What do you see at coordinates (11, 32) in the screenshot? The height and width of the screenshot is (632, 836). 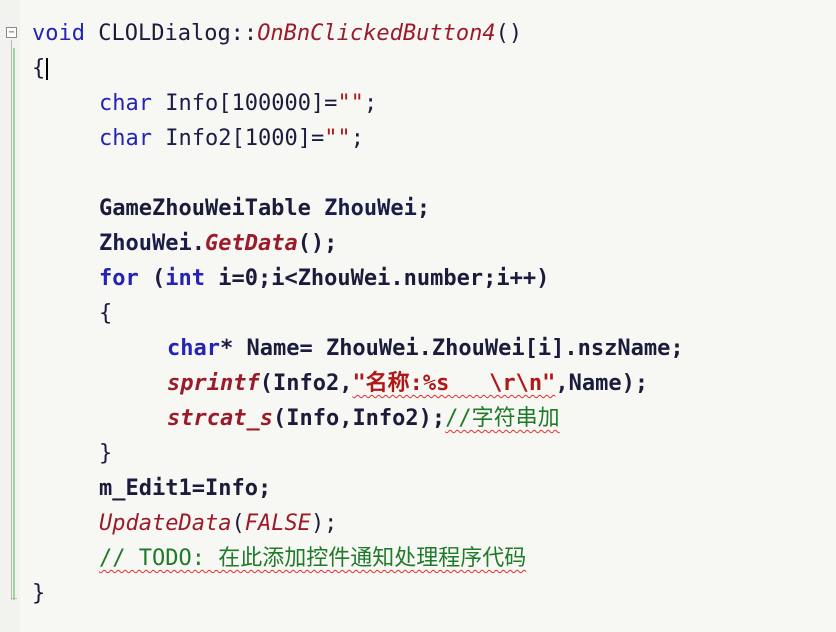 I see `collapse-toggle-icon: −` at bounding box center [11, 32].